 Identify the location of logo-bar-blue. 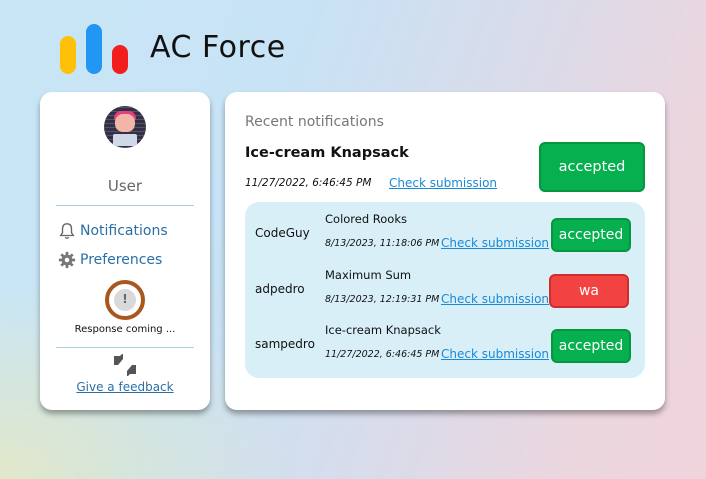
(94, 49).